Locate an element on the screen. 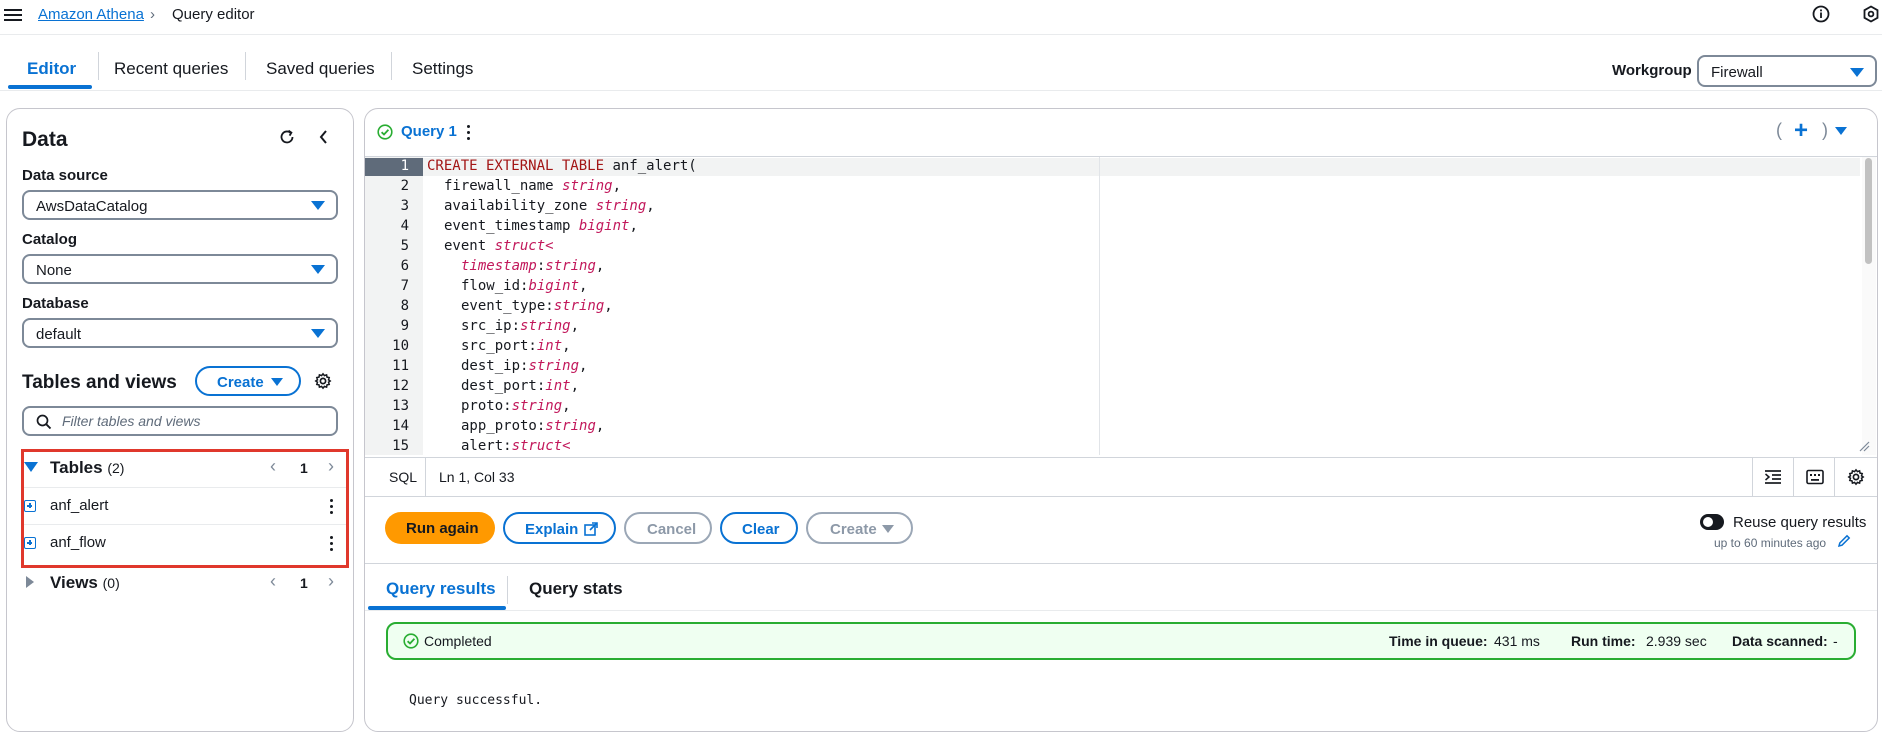 The height and width of the screenshot is (742, 1882). views-count: (0) is located at coordinates (111, 583).